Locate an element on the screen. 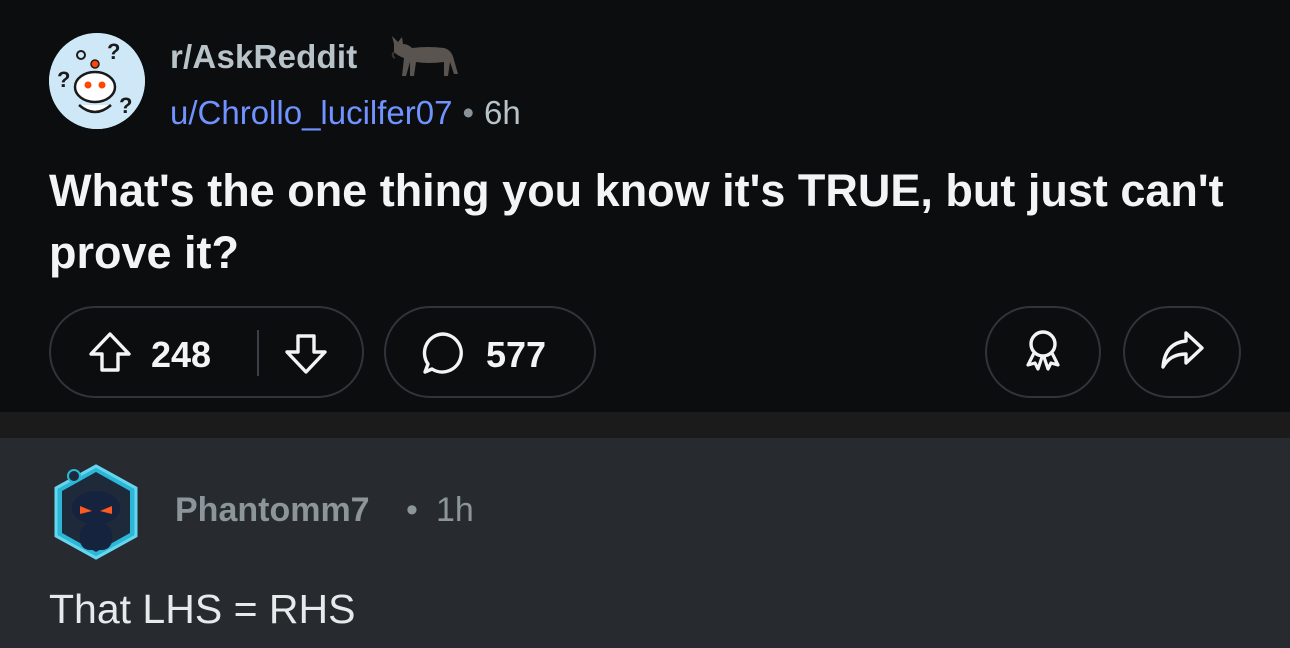 The width and height of the screenshot is (1290, 648). share-icon is located at coordinates (1182, 352).